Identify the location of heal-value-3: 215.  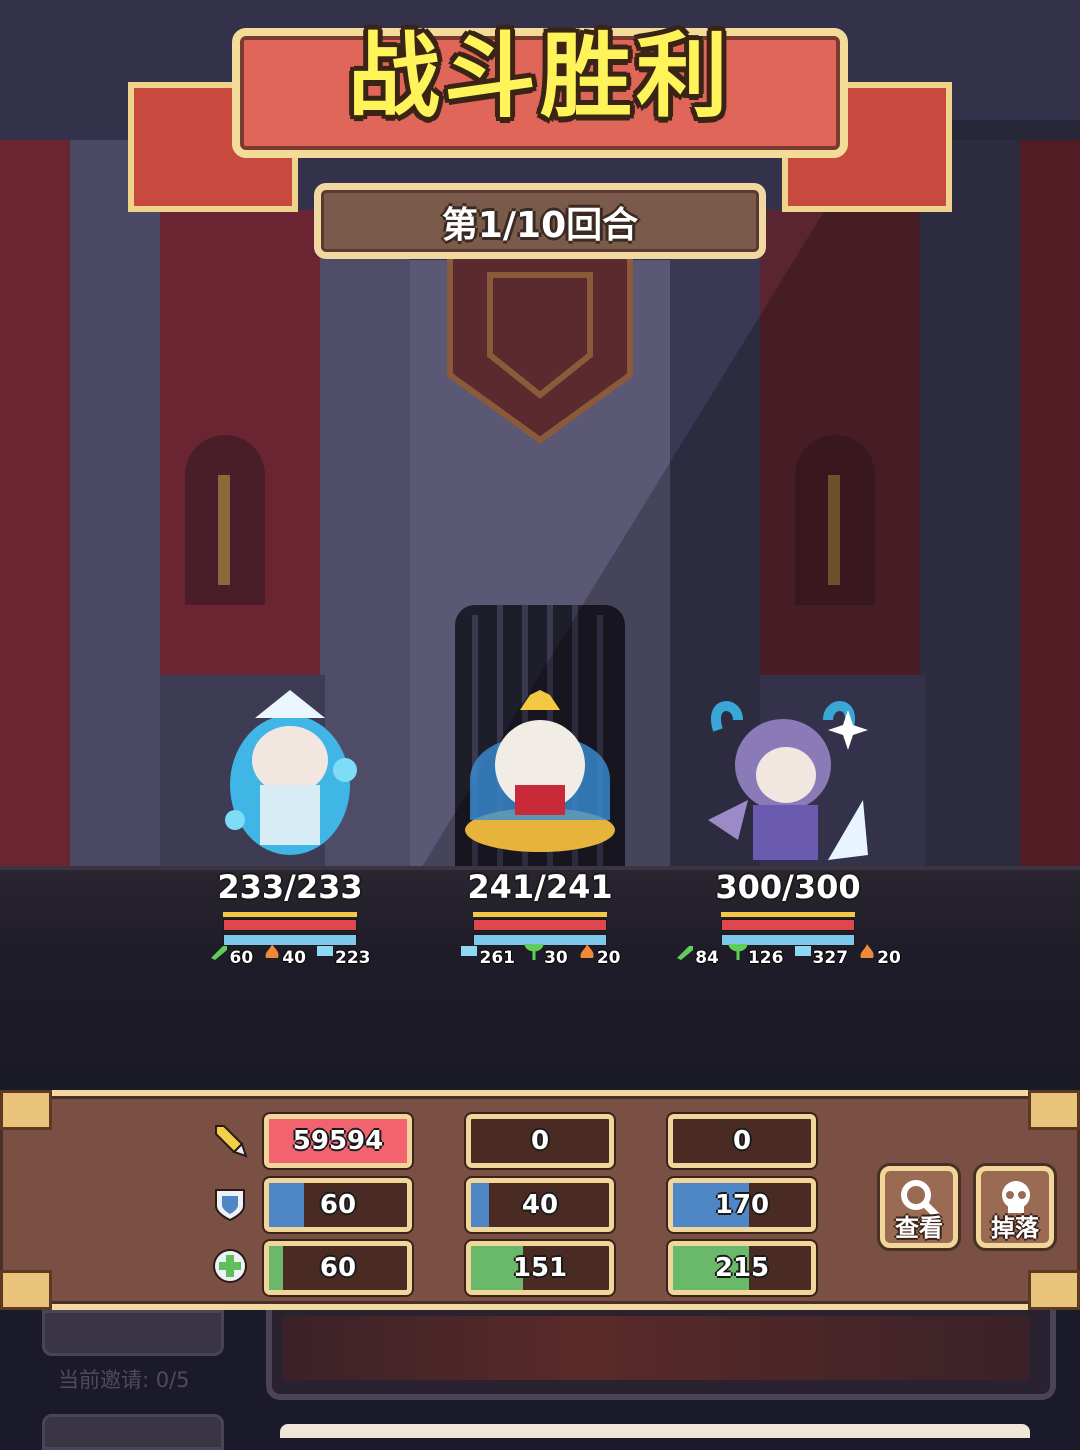
(742, 1268).